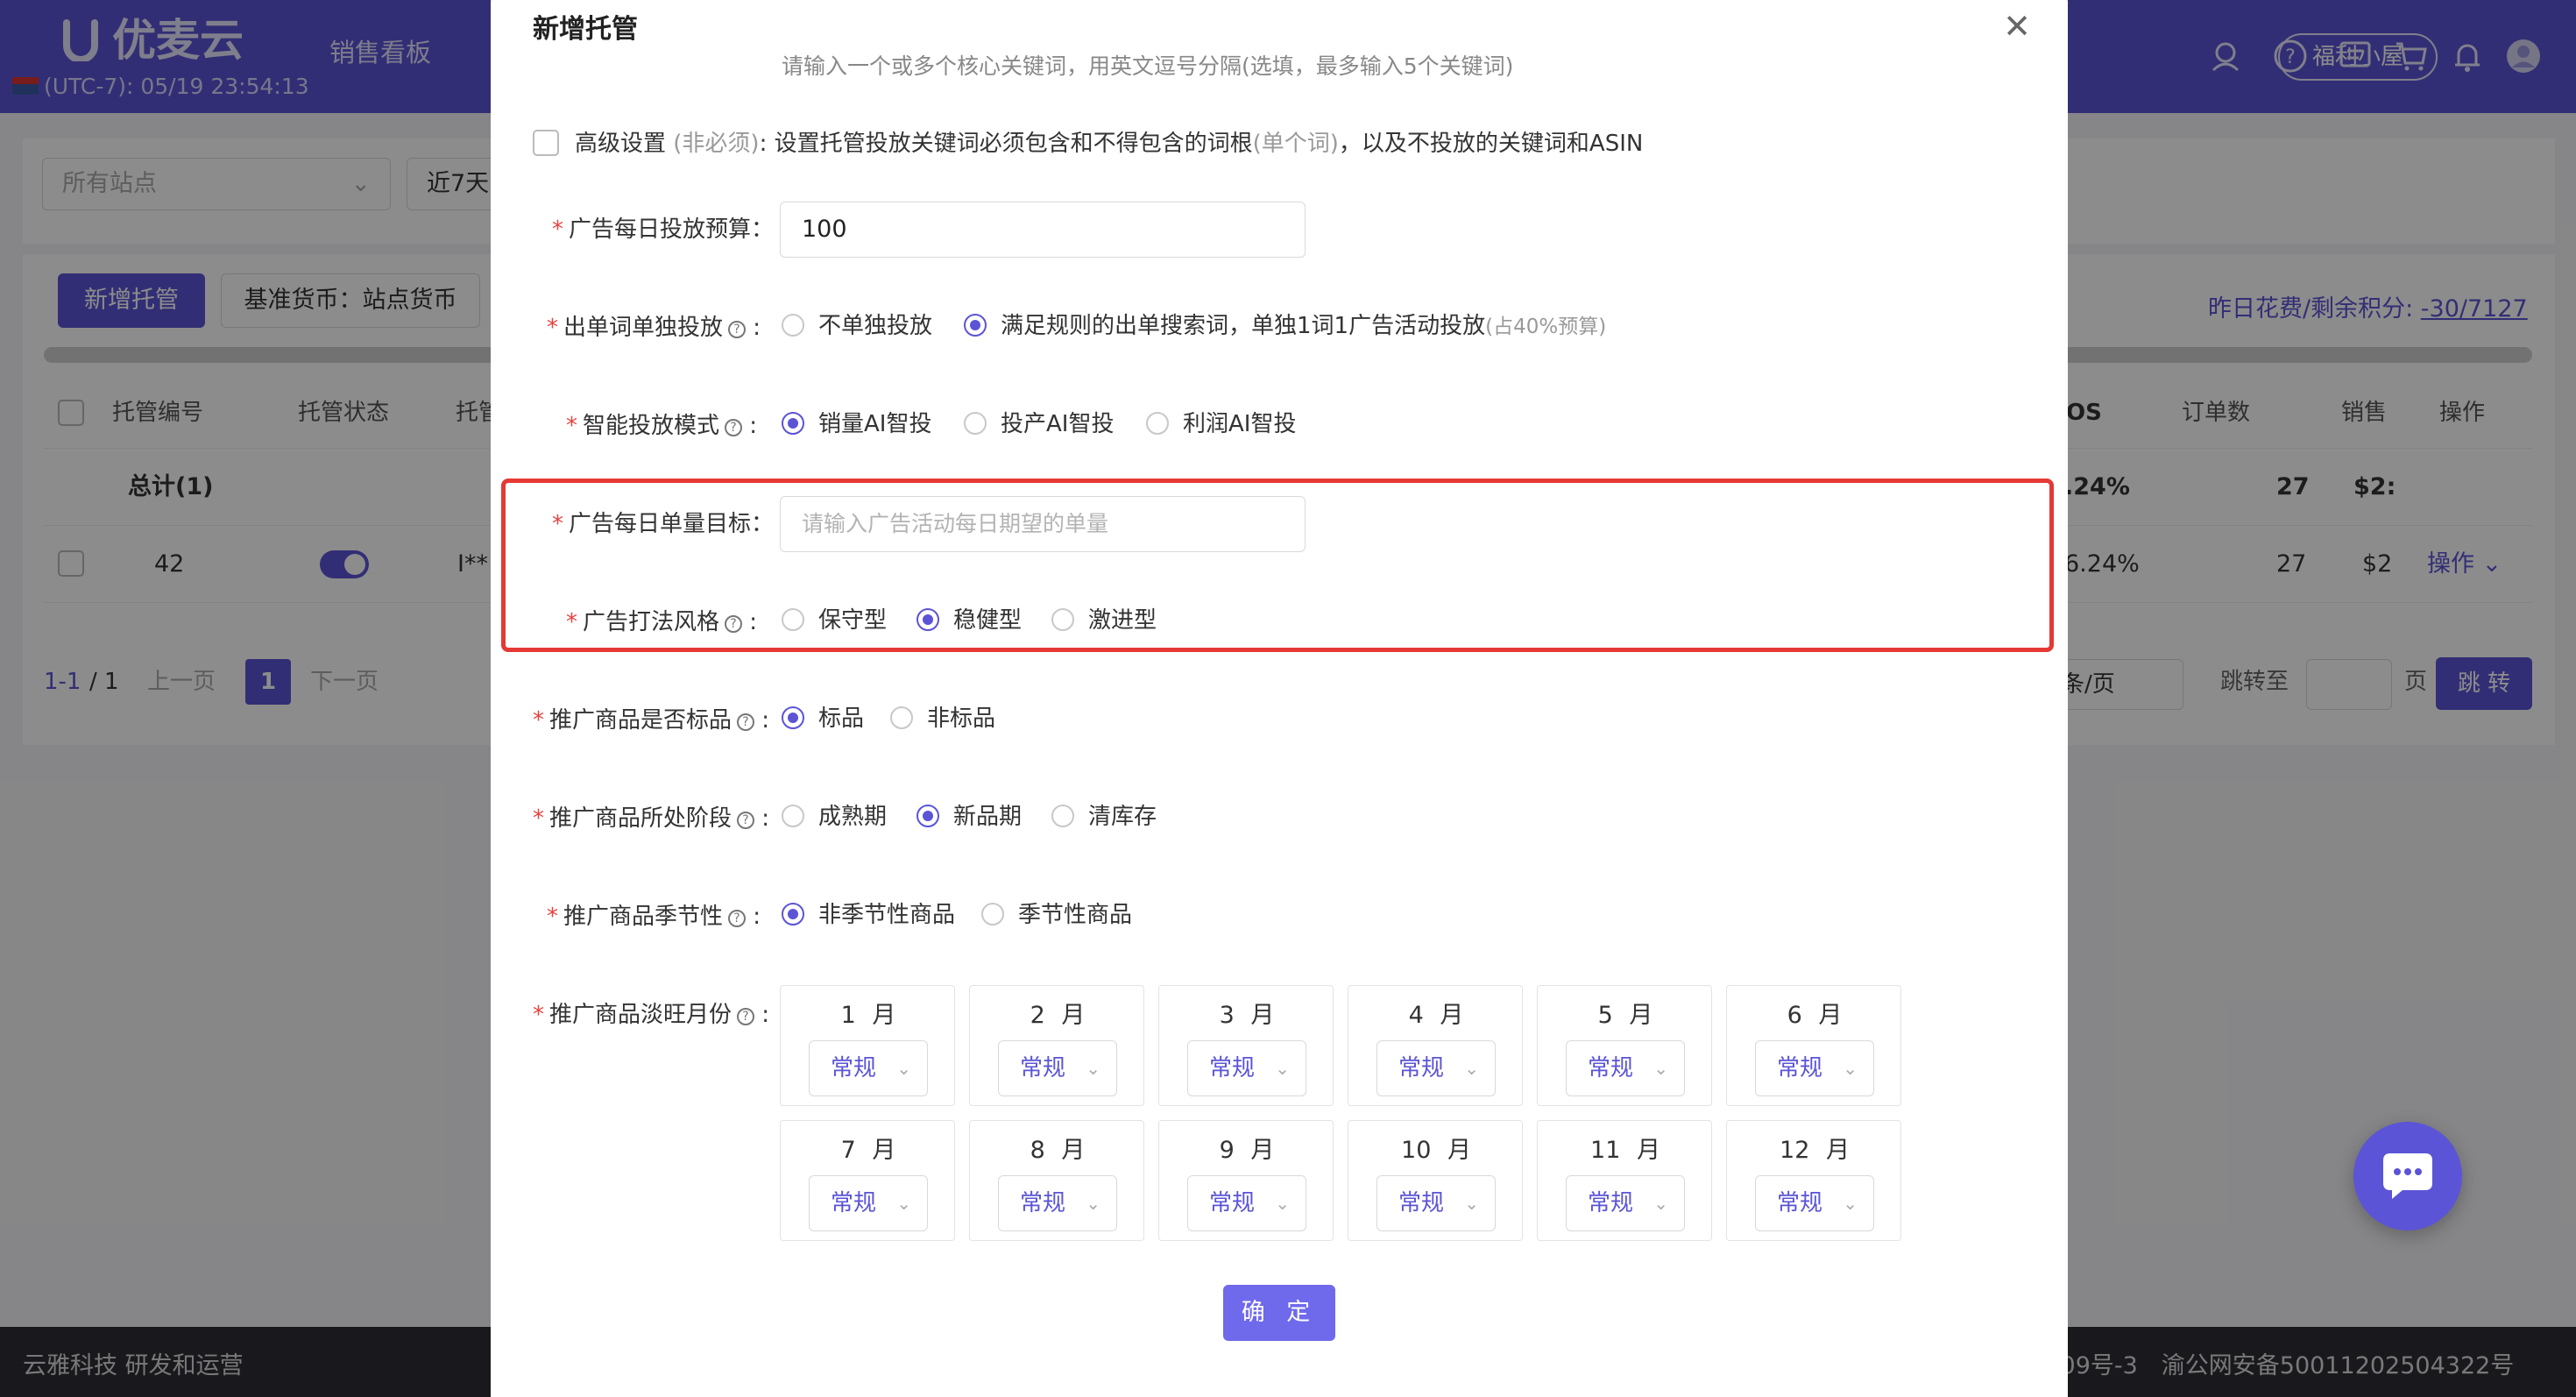  I want to click on month-cell: 7 月常规 ⌄, so click(867, 1180).